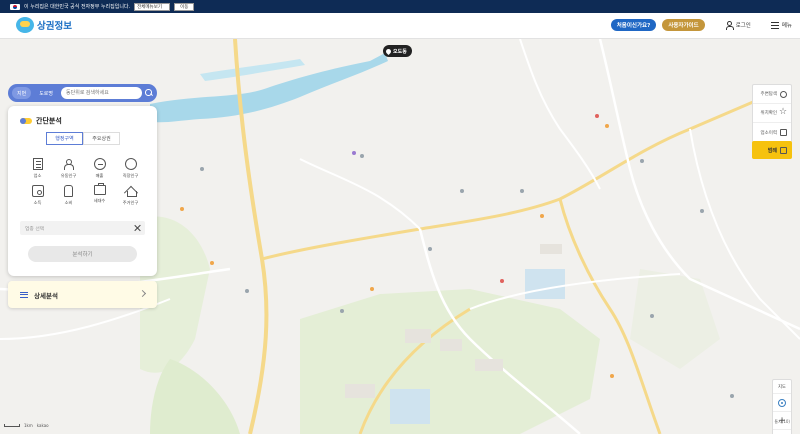  I want to click on place-marker-label: 오도동, so click(400, 51).